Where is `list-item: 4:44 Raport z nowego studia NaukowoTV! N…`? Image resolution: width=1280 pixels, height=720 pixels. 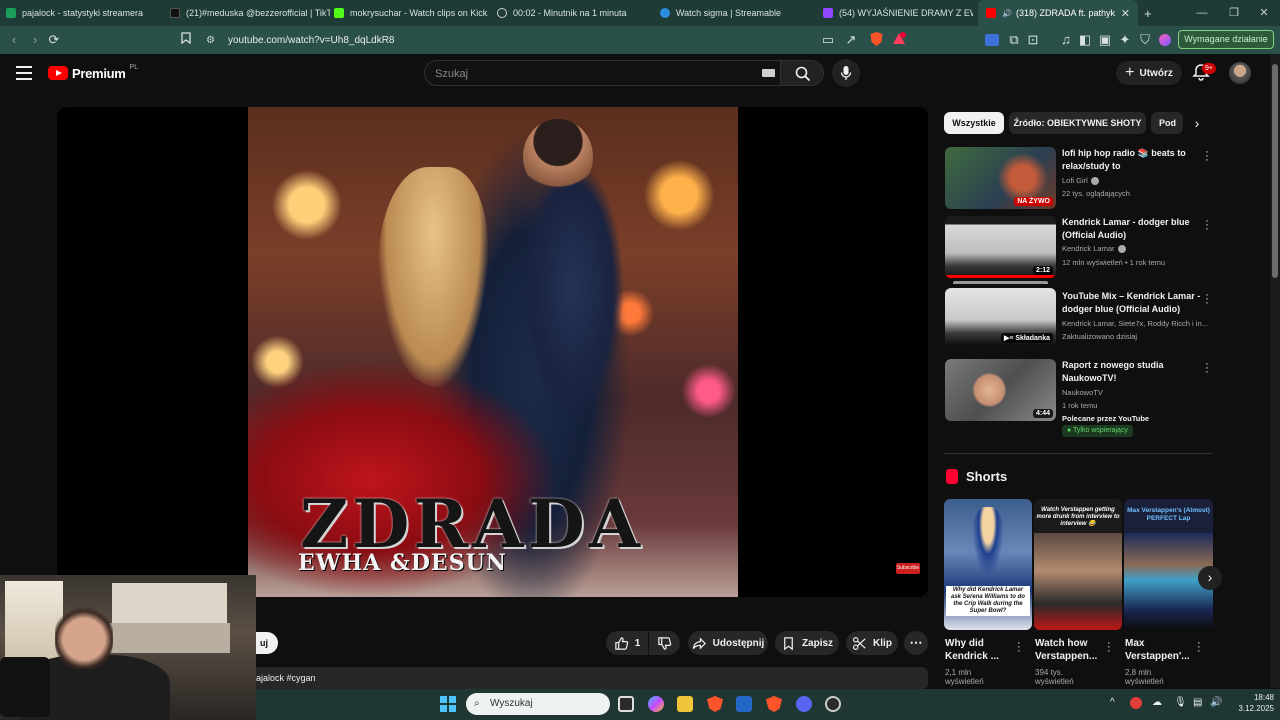 list-item: 4:44 Raport z nowego studia NaukowoTV! N… is located at coordinates (1079, 399).